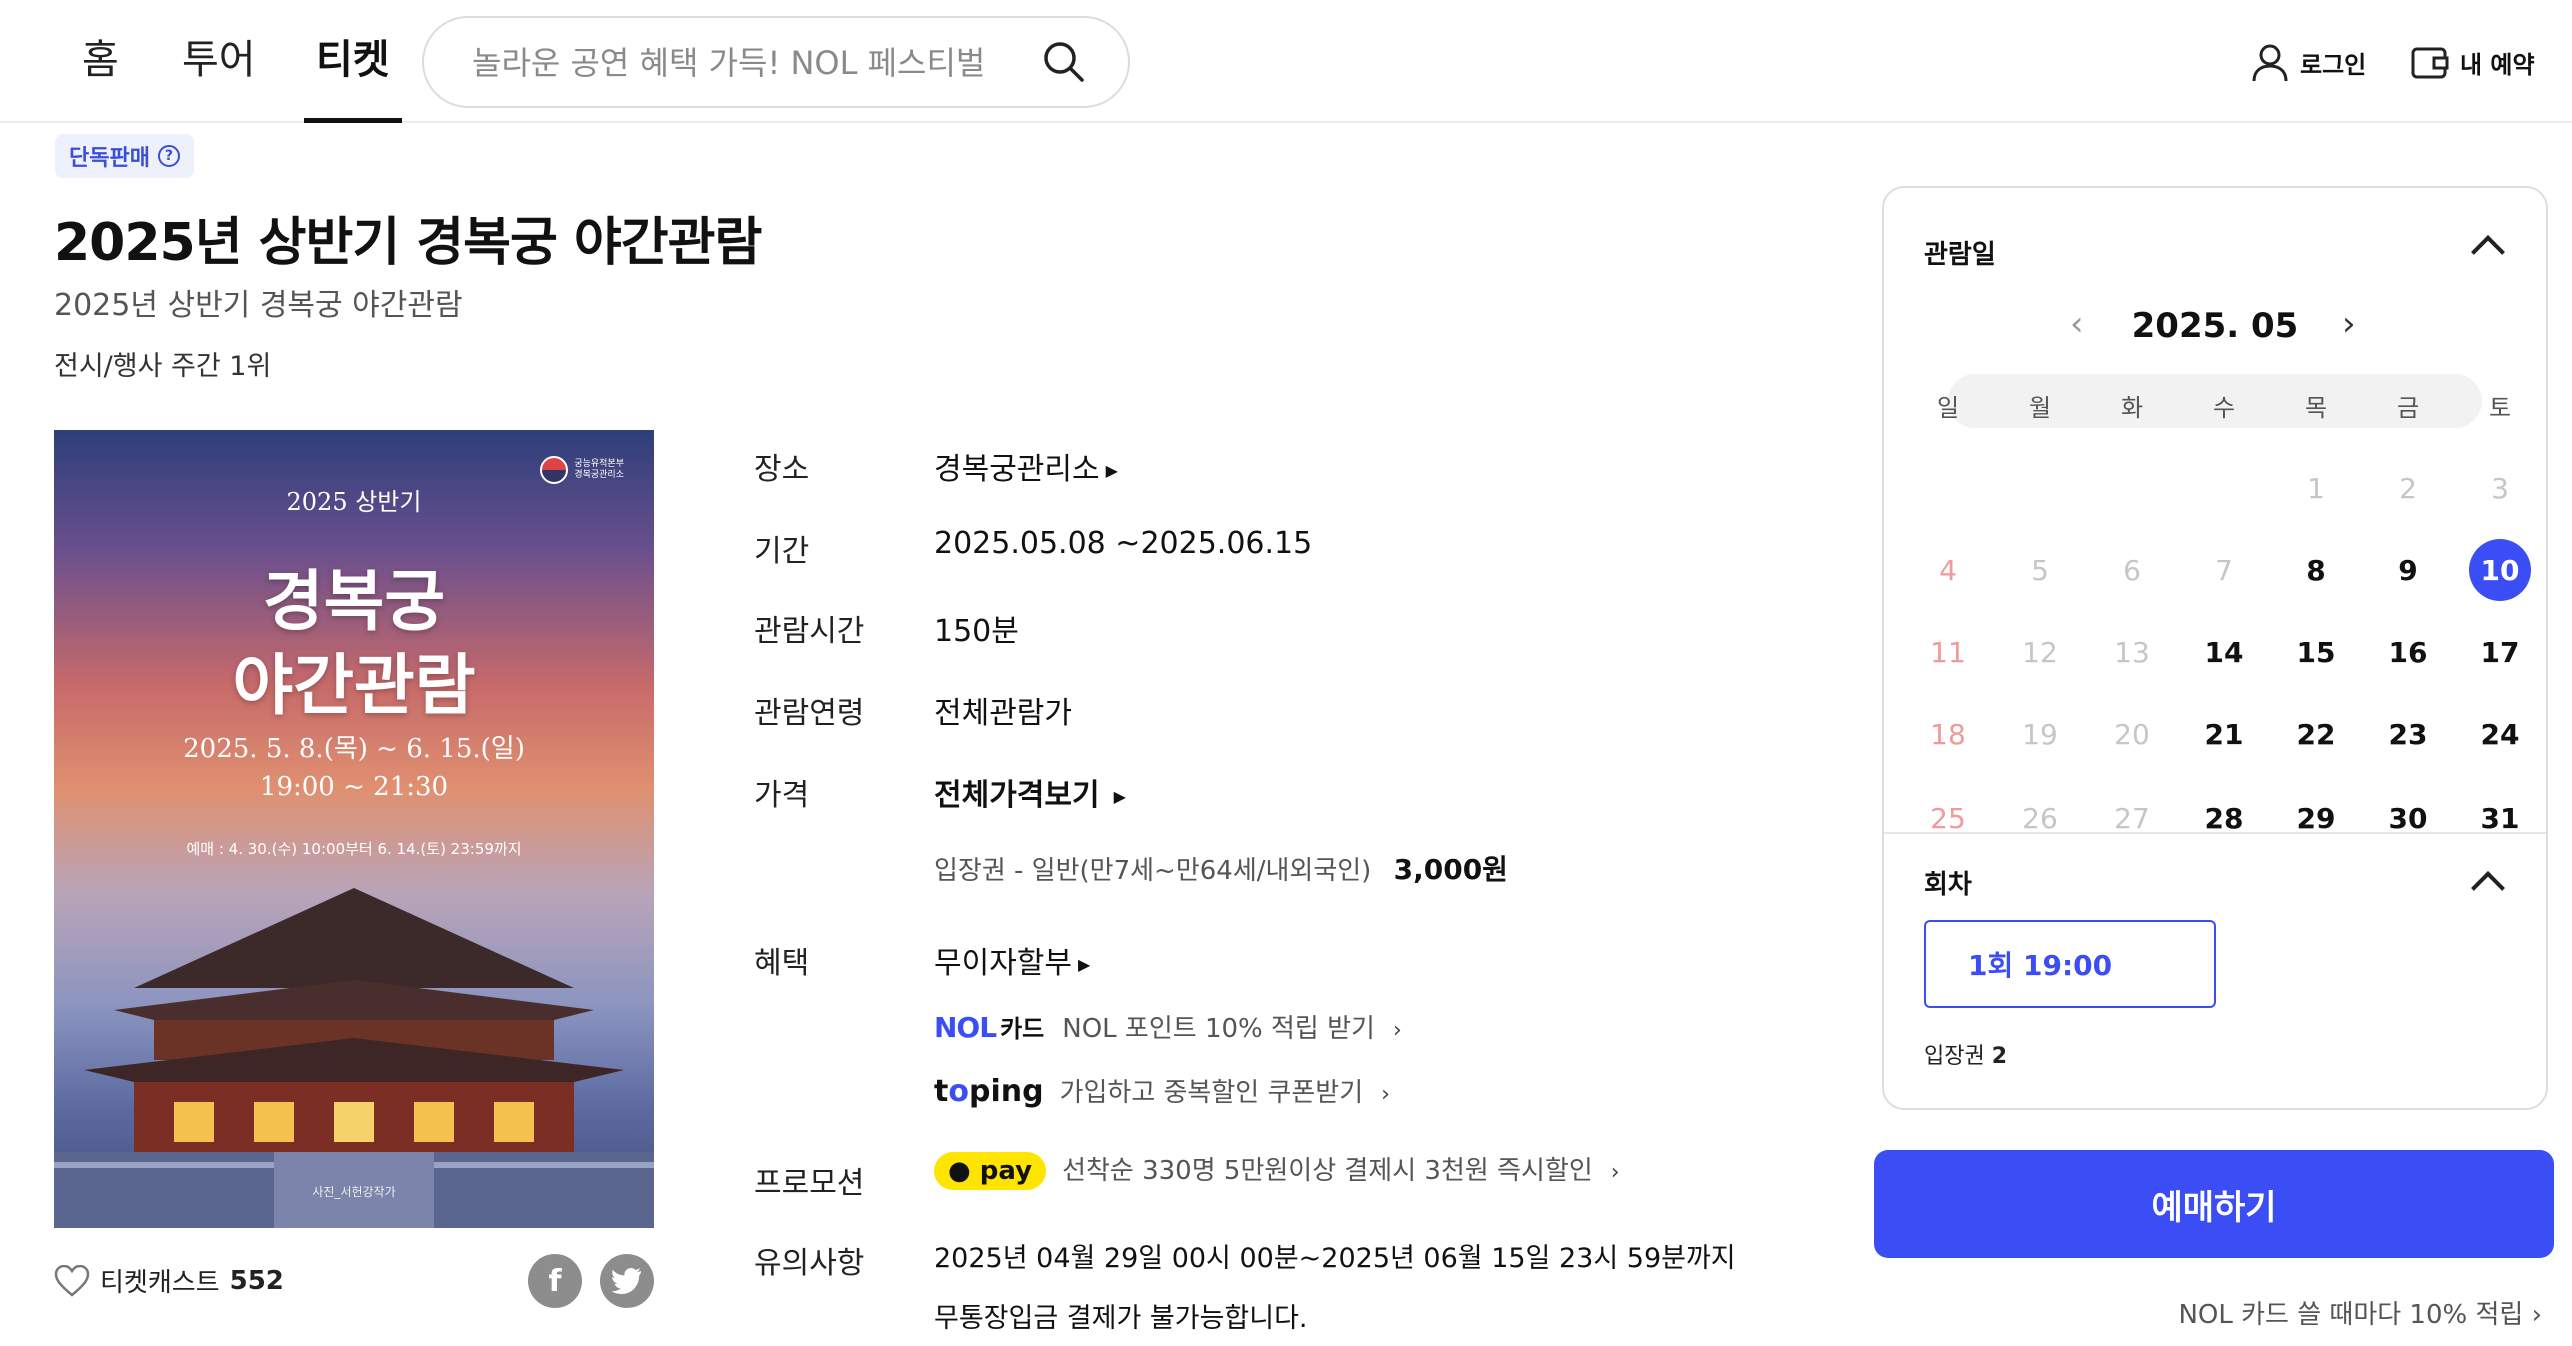 This screenshot has height=1346, width=2572. Describe the element at coordinates (976, 631) in the screenshot. I see `duration-value: 150분` at that location.